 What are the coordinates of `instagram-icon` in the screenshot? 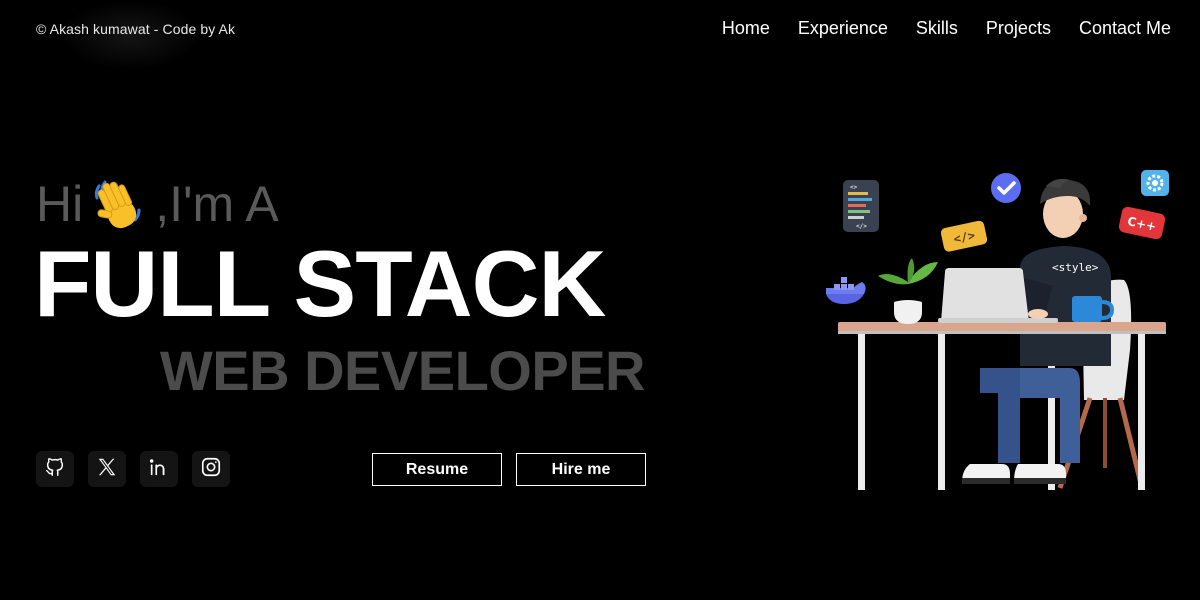 It's located at (211, 469).